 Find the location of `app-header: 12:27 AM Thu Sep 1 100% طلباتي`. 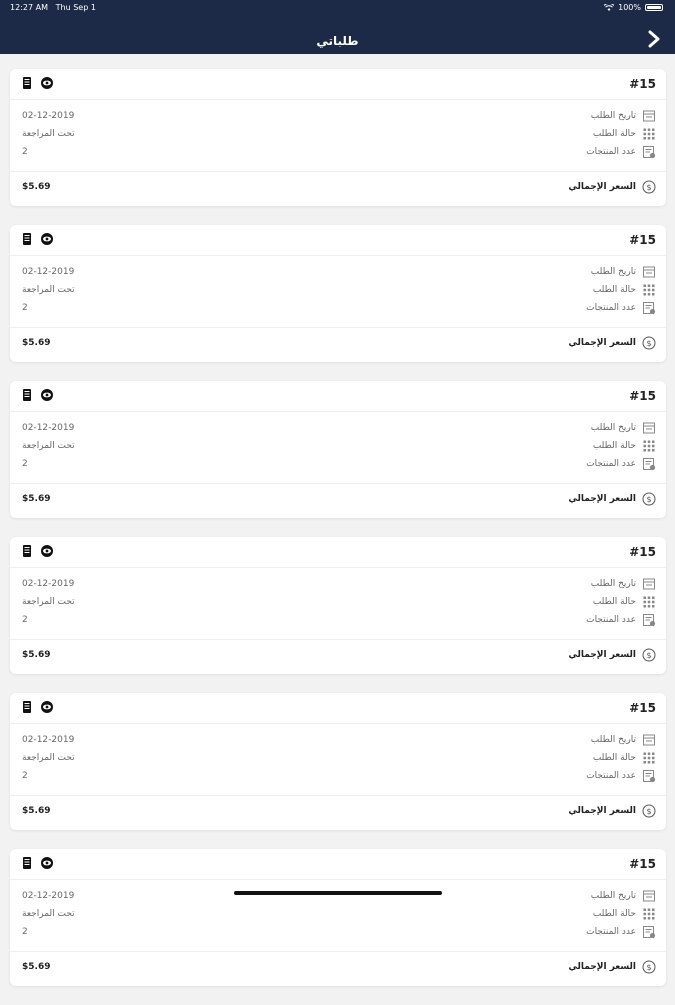

app-header: 12:27 AM Thu Sep 1 100% طلباتي is located at coordinates (337, 27).